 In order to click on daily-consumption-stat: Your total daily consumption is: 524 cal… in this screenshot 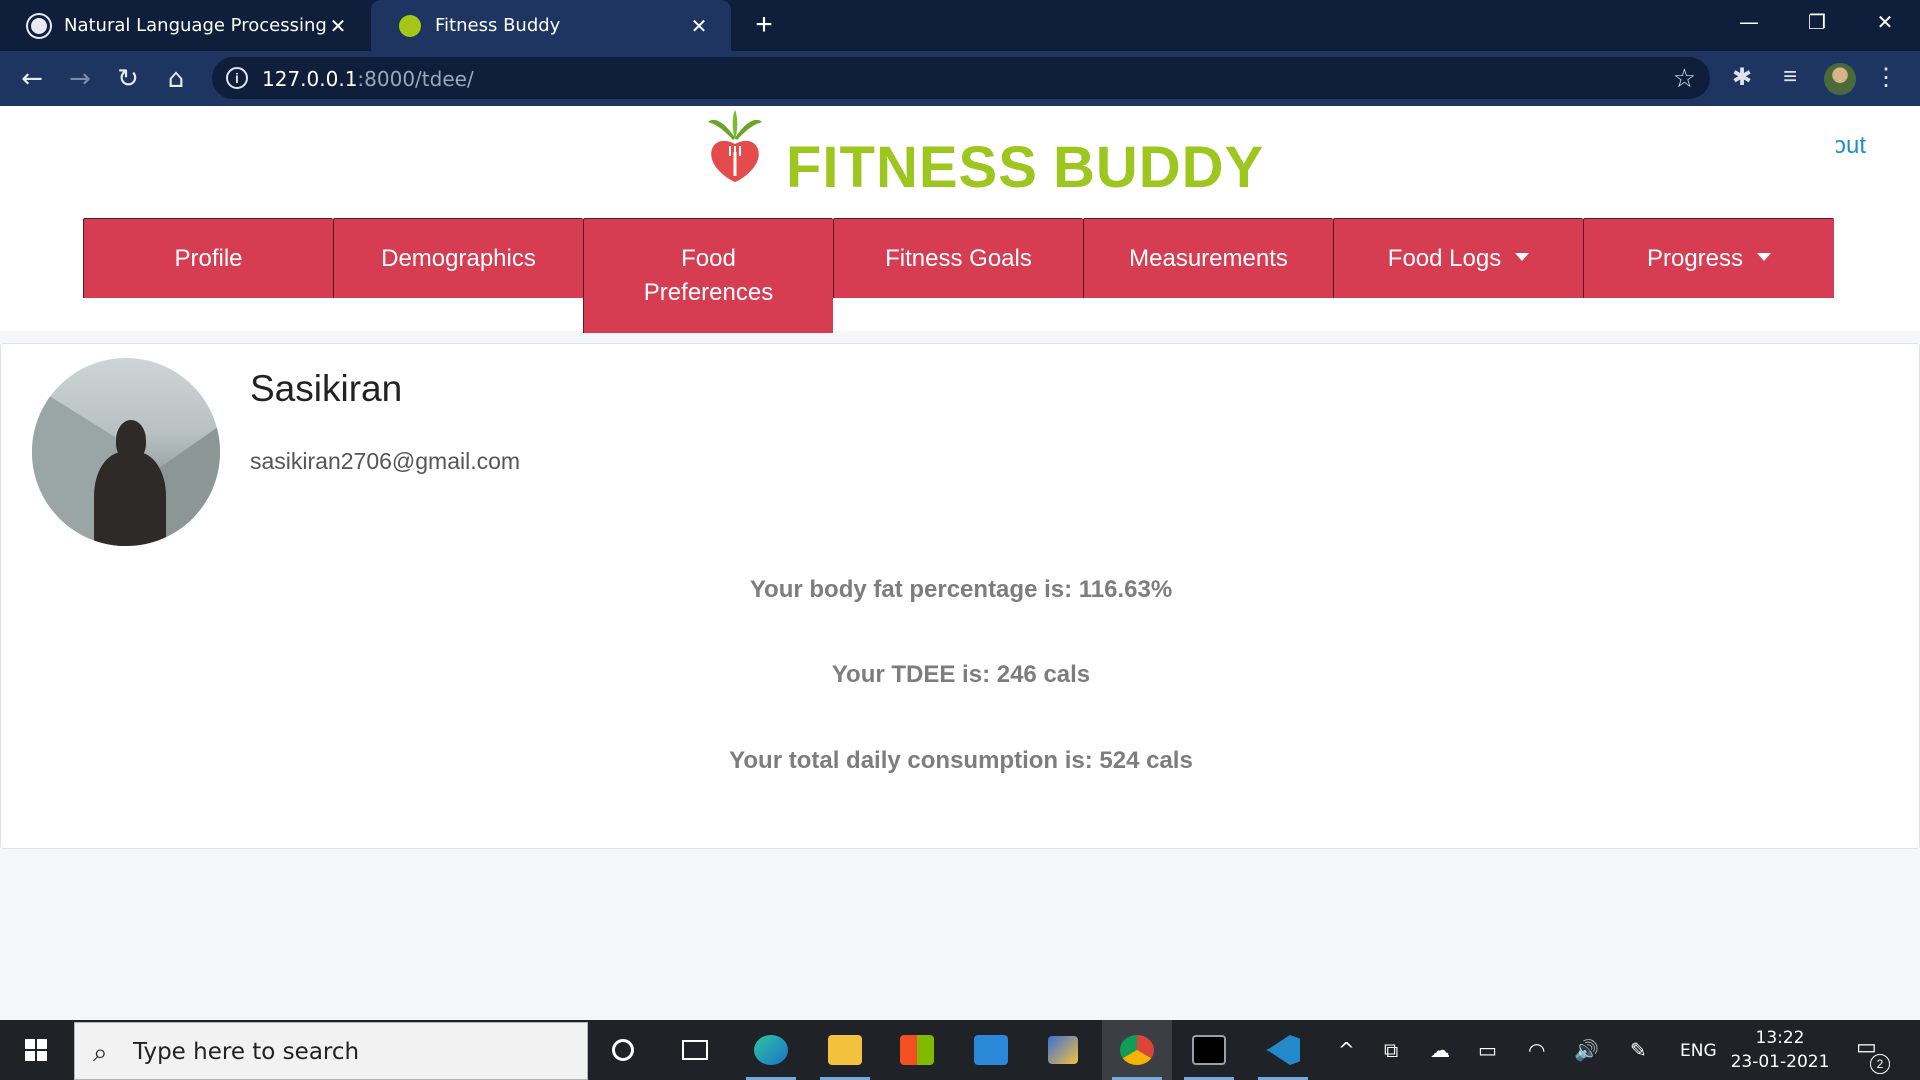, I will do `click(961, 760)`.